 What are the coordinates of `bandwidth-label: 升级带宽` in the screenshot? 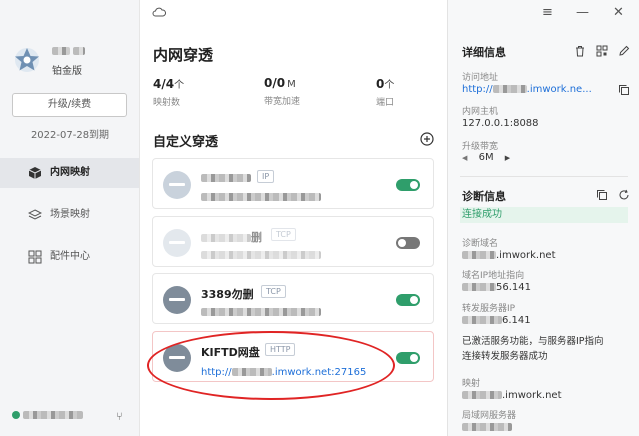 It's located at (480, 147).